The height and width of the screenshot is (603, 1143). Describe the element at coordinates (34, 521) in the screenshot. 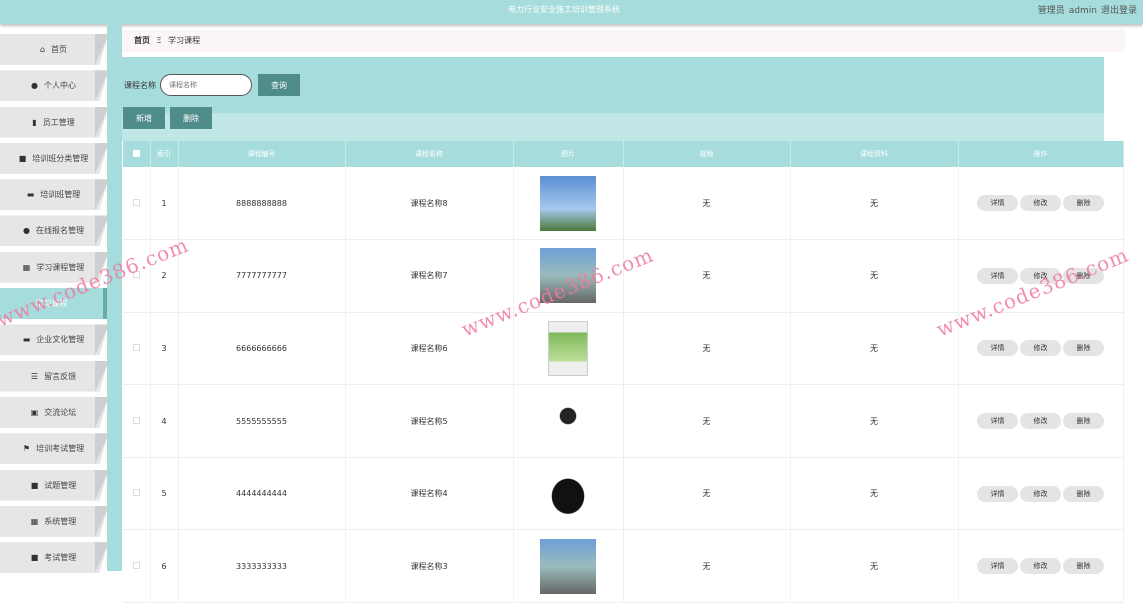

I see `grid-icon: ▦` at that location.